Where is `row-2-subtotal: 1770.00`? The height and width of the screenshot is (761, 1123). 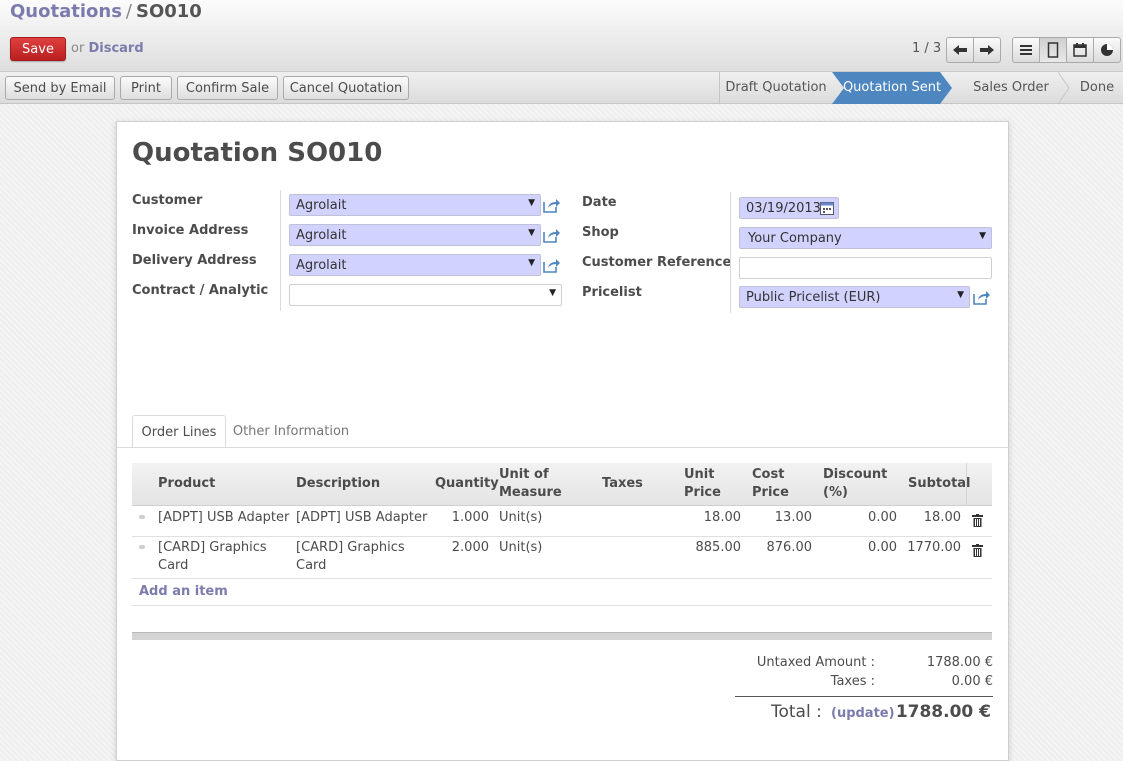
row-2-subtotal: 1770.00 is located at coordinates (931, 548).